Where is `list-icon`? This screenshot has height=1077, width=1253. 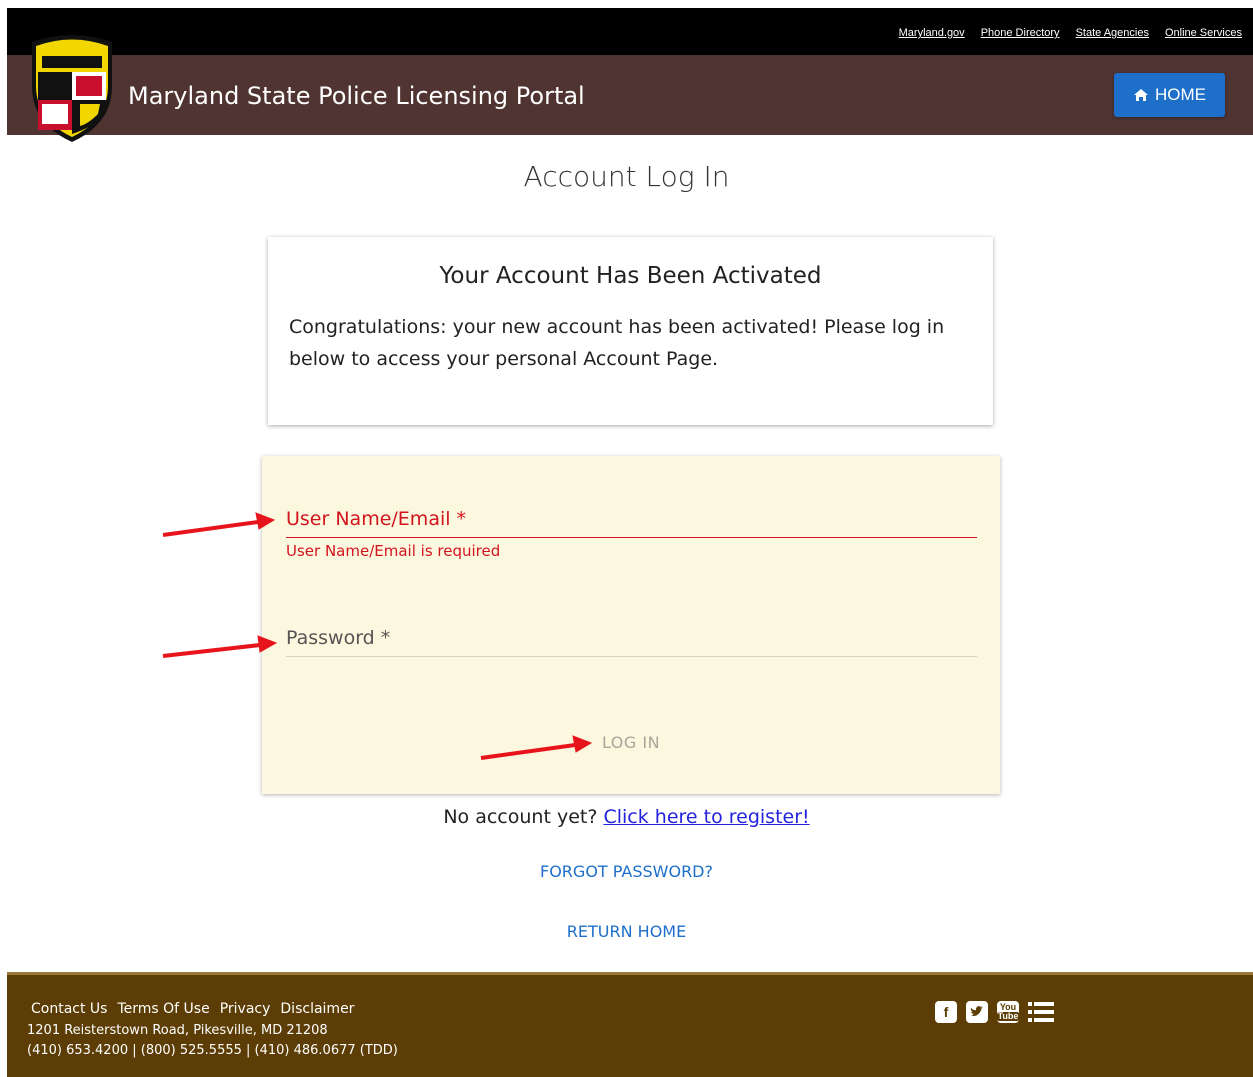 list-icon is located at coordinates (1041, 1012).